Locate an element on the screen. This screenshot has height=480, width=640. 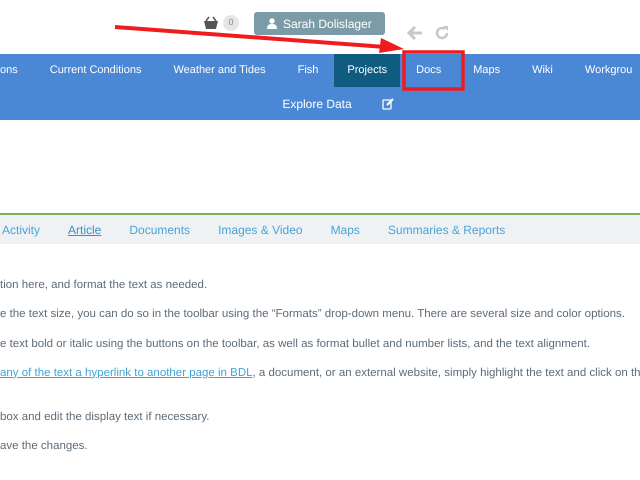
body-text: box and edit the display text if necessary. is located at coordinates (105, 417).